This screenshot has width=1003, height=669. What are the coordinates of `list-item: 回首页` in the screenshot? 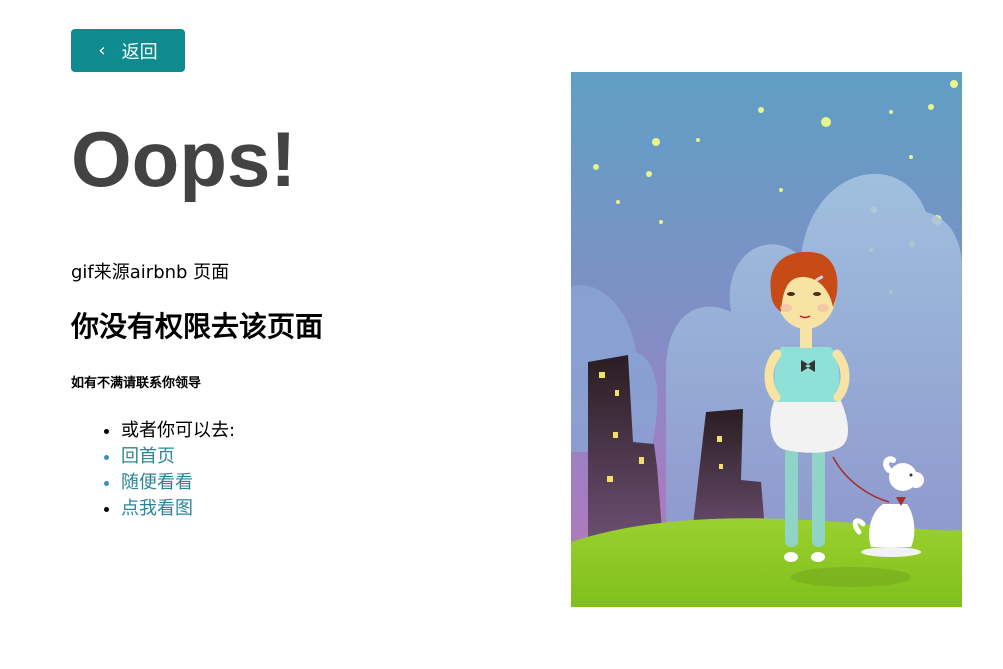 It's located at (178, 457).